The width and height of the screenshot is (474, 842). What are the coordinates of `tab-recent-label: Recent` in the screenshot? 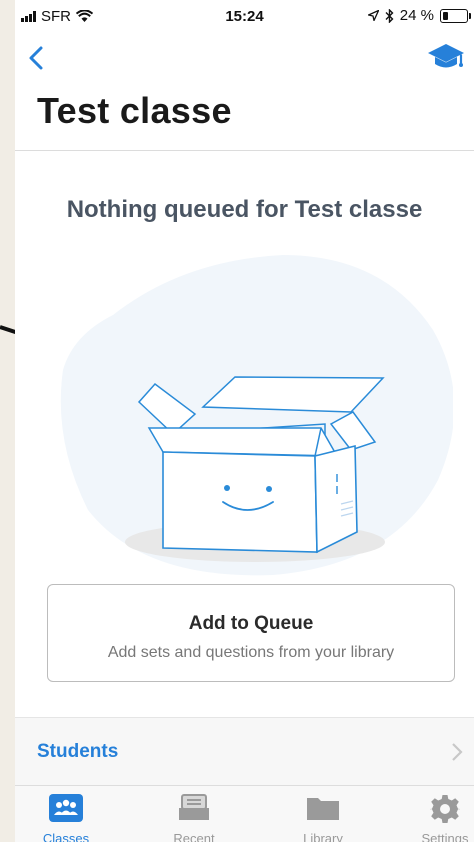 It's located at (194, 836).